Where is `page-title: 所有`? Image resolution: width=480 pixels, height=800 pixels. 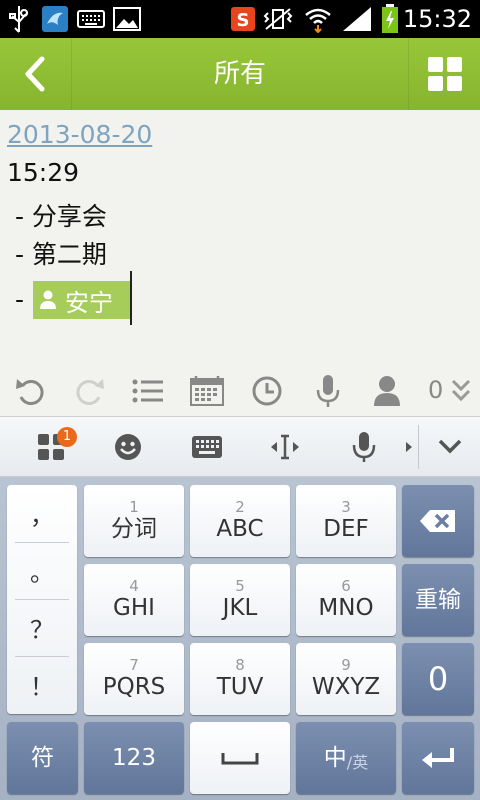 page-title: 所有 is located at coordinates (239, 74).